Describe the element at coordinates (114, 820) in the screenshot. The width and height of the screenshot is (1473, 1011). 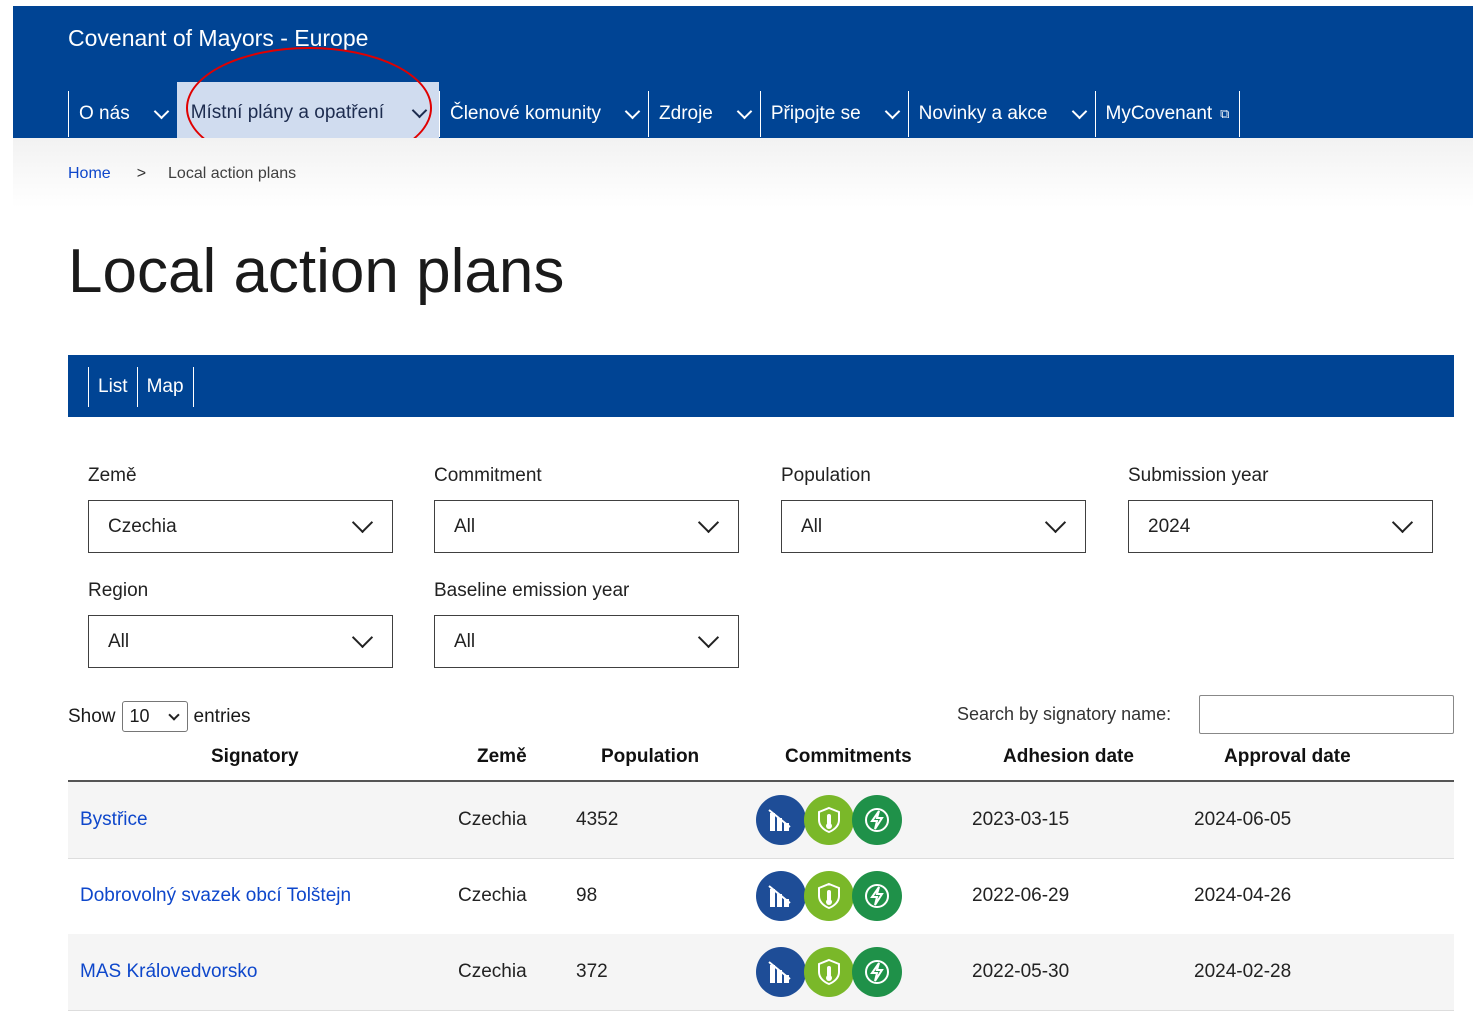
I see `signatory-link: Bystřice` at that location.